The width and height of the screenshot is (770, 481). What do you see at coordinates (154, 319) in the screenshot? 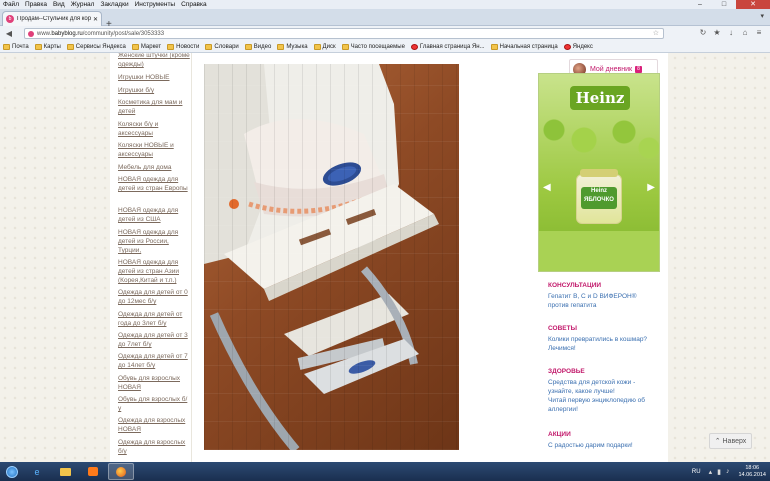
I see `category-link: Одежда для детей от года до 3лет б/у` at bounding box center [154, 319].